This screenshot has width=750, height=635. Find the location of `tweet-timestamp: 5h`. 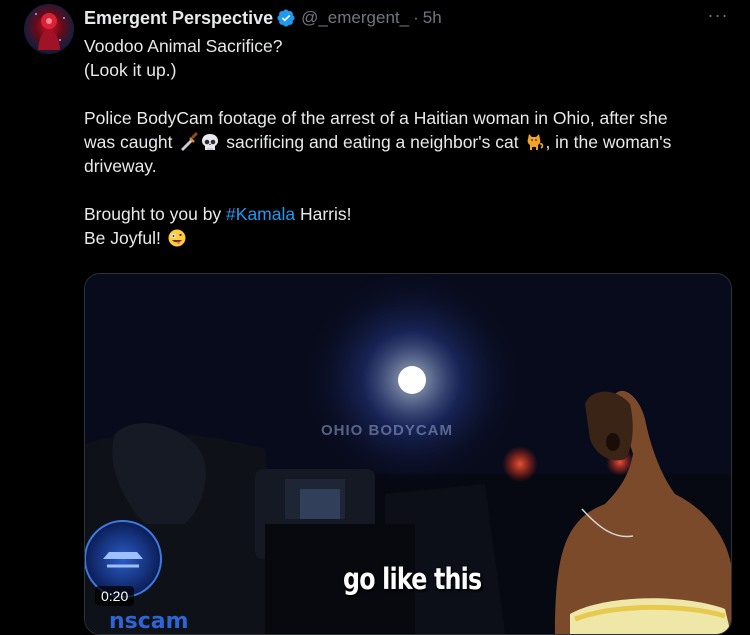

tweet-timestamp: 5h is located at coordinates (432, 18).